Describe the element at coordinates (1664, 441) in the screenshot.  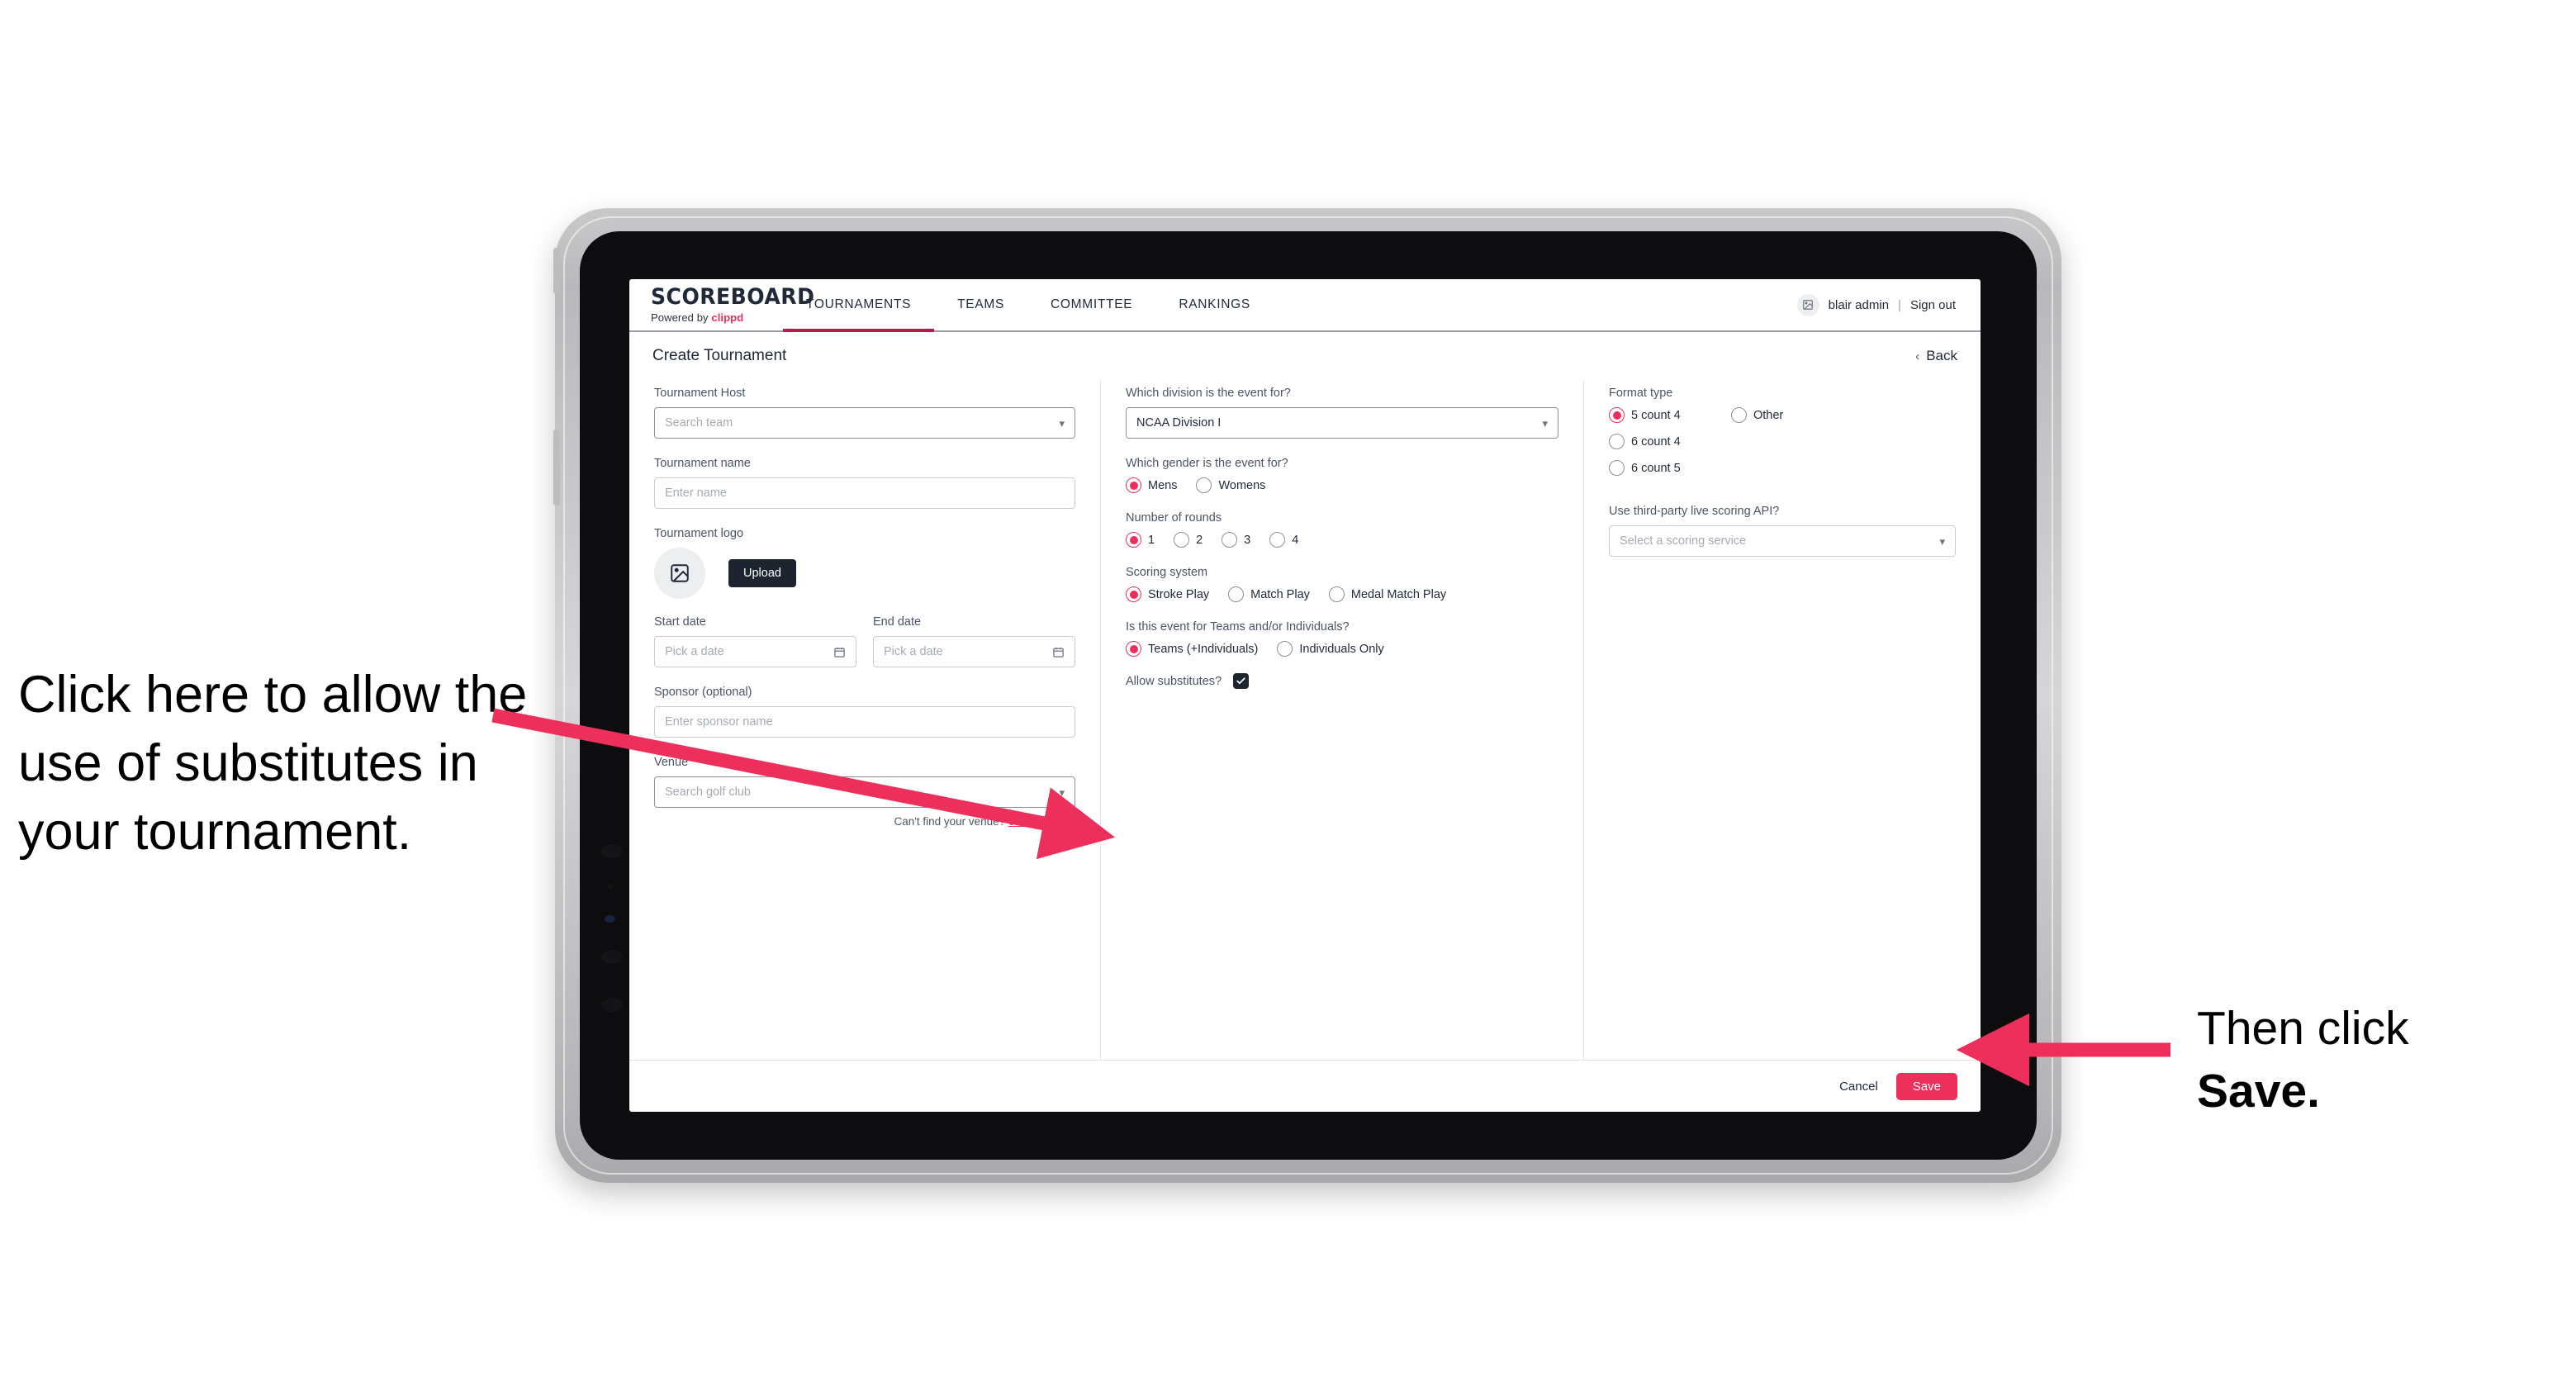
I see `radio-6-count-4: 6 count 4` at that location.